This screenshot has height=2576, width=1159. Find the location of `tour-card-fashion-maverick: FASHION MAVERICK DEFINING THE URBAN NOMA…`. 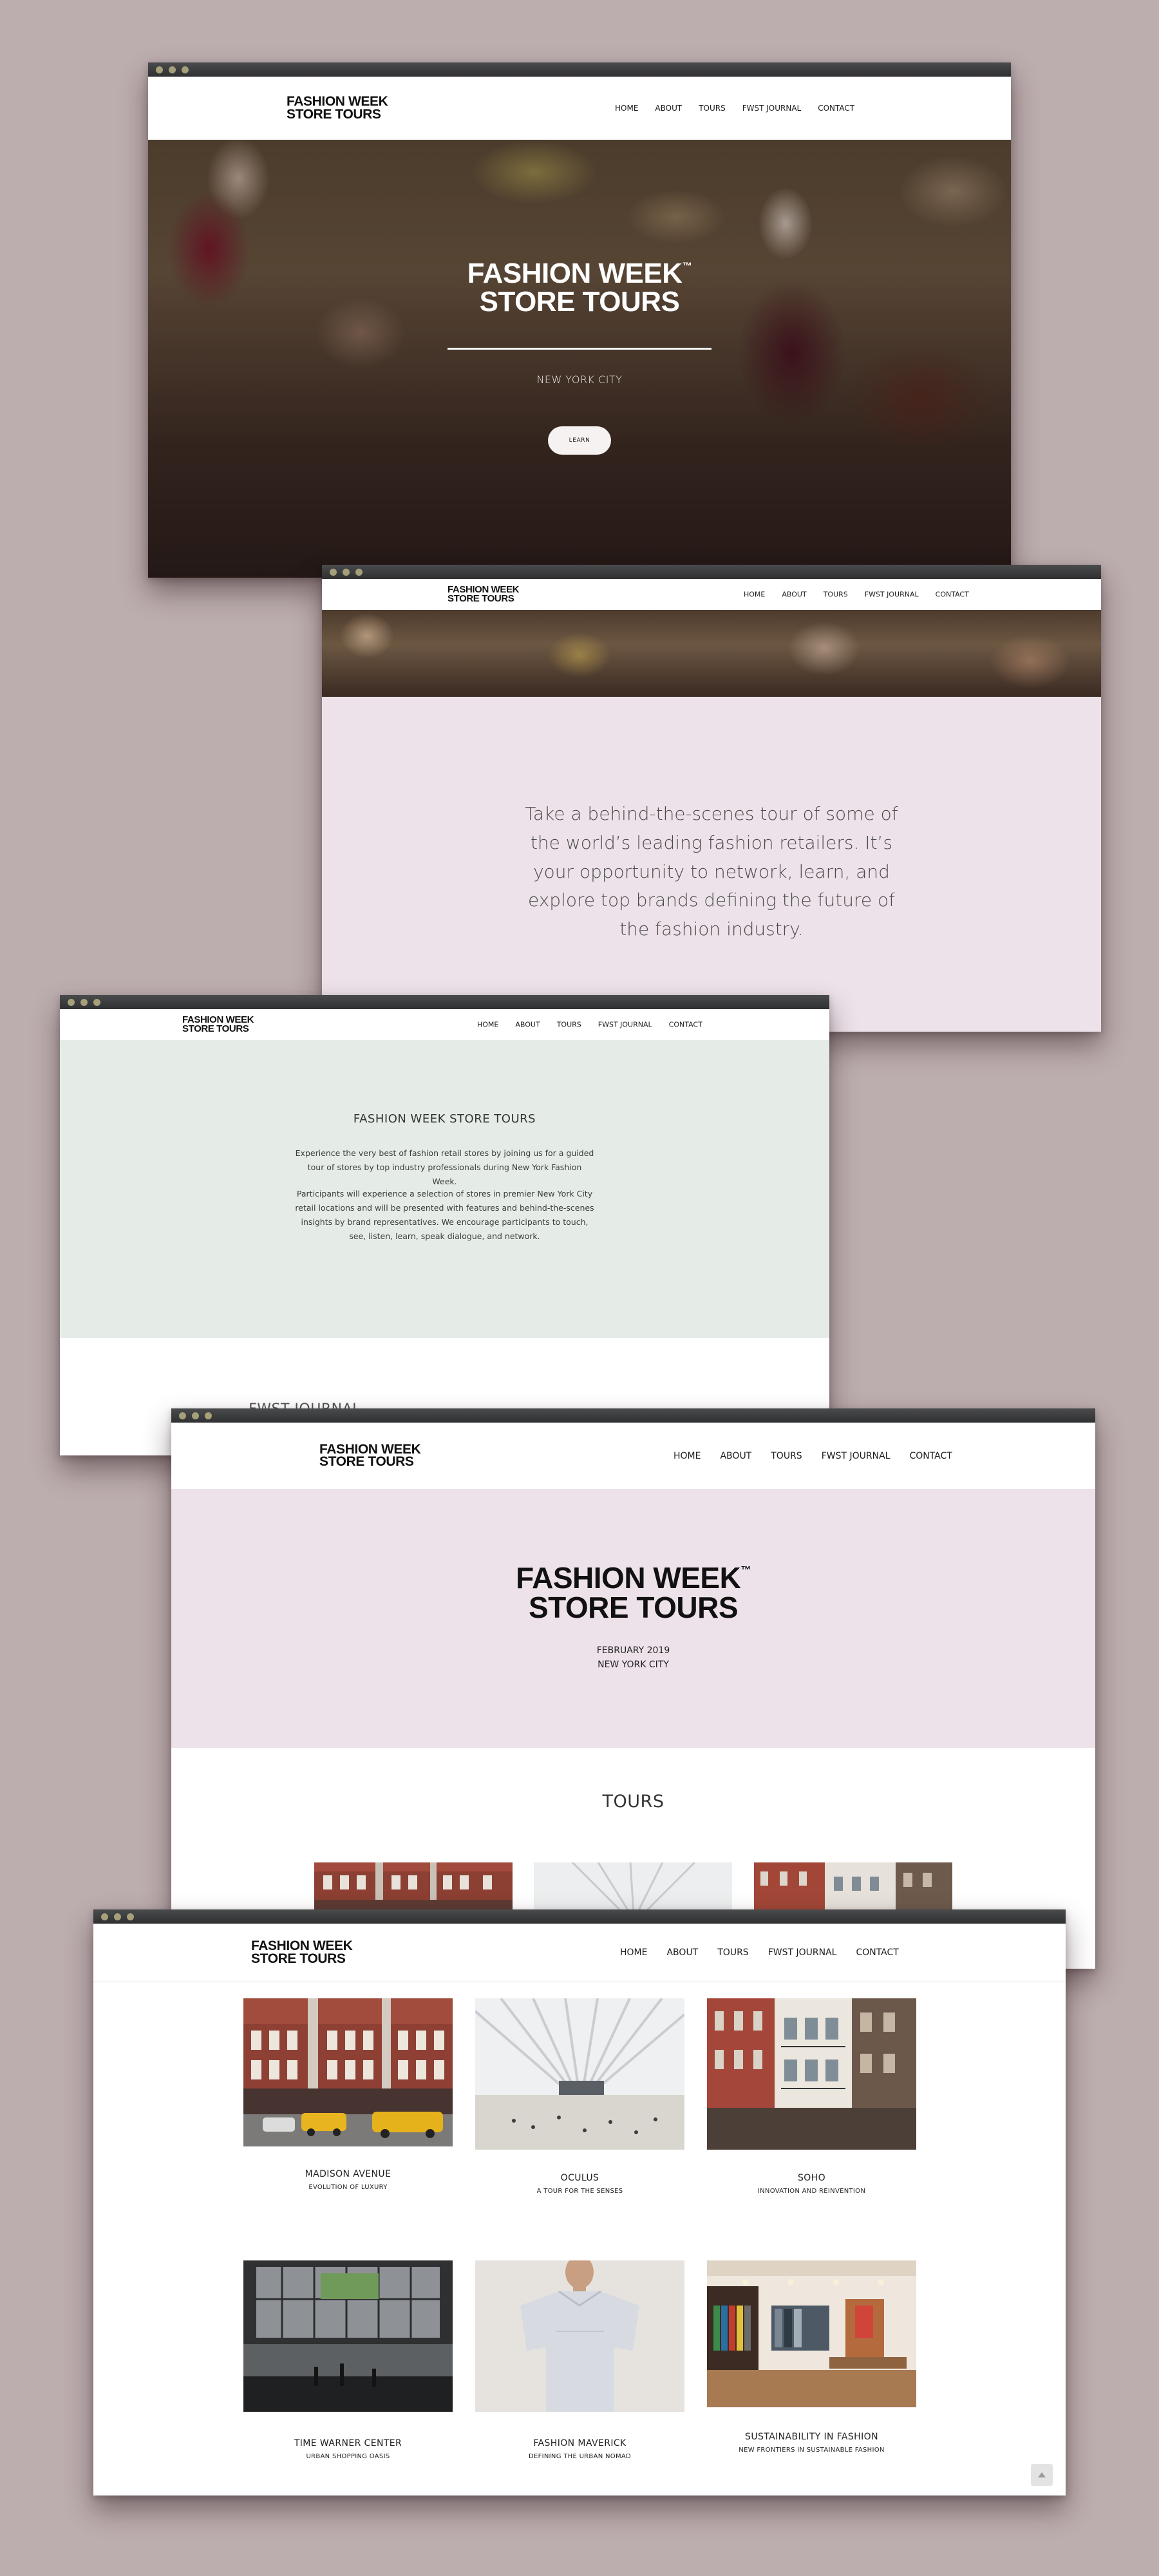

tour-card-fashion-maverick: FASHION MAVERICK DEFINING THE URBAN NOMA… is located at coordinates (579, 2363).